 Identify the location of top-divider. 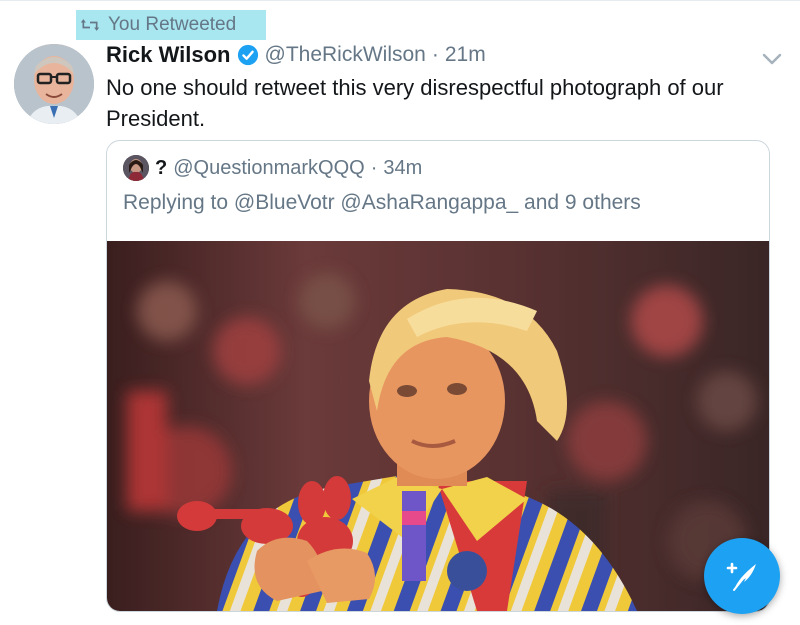
(400, 0).